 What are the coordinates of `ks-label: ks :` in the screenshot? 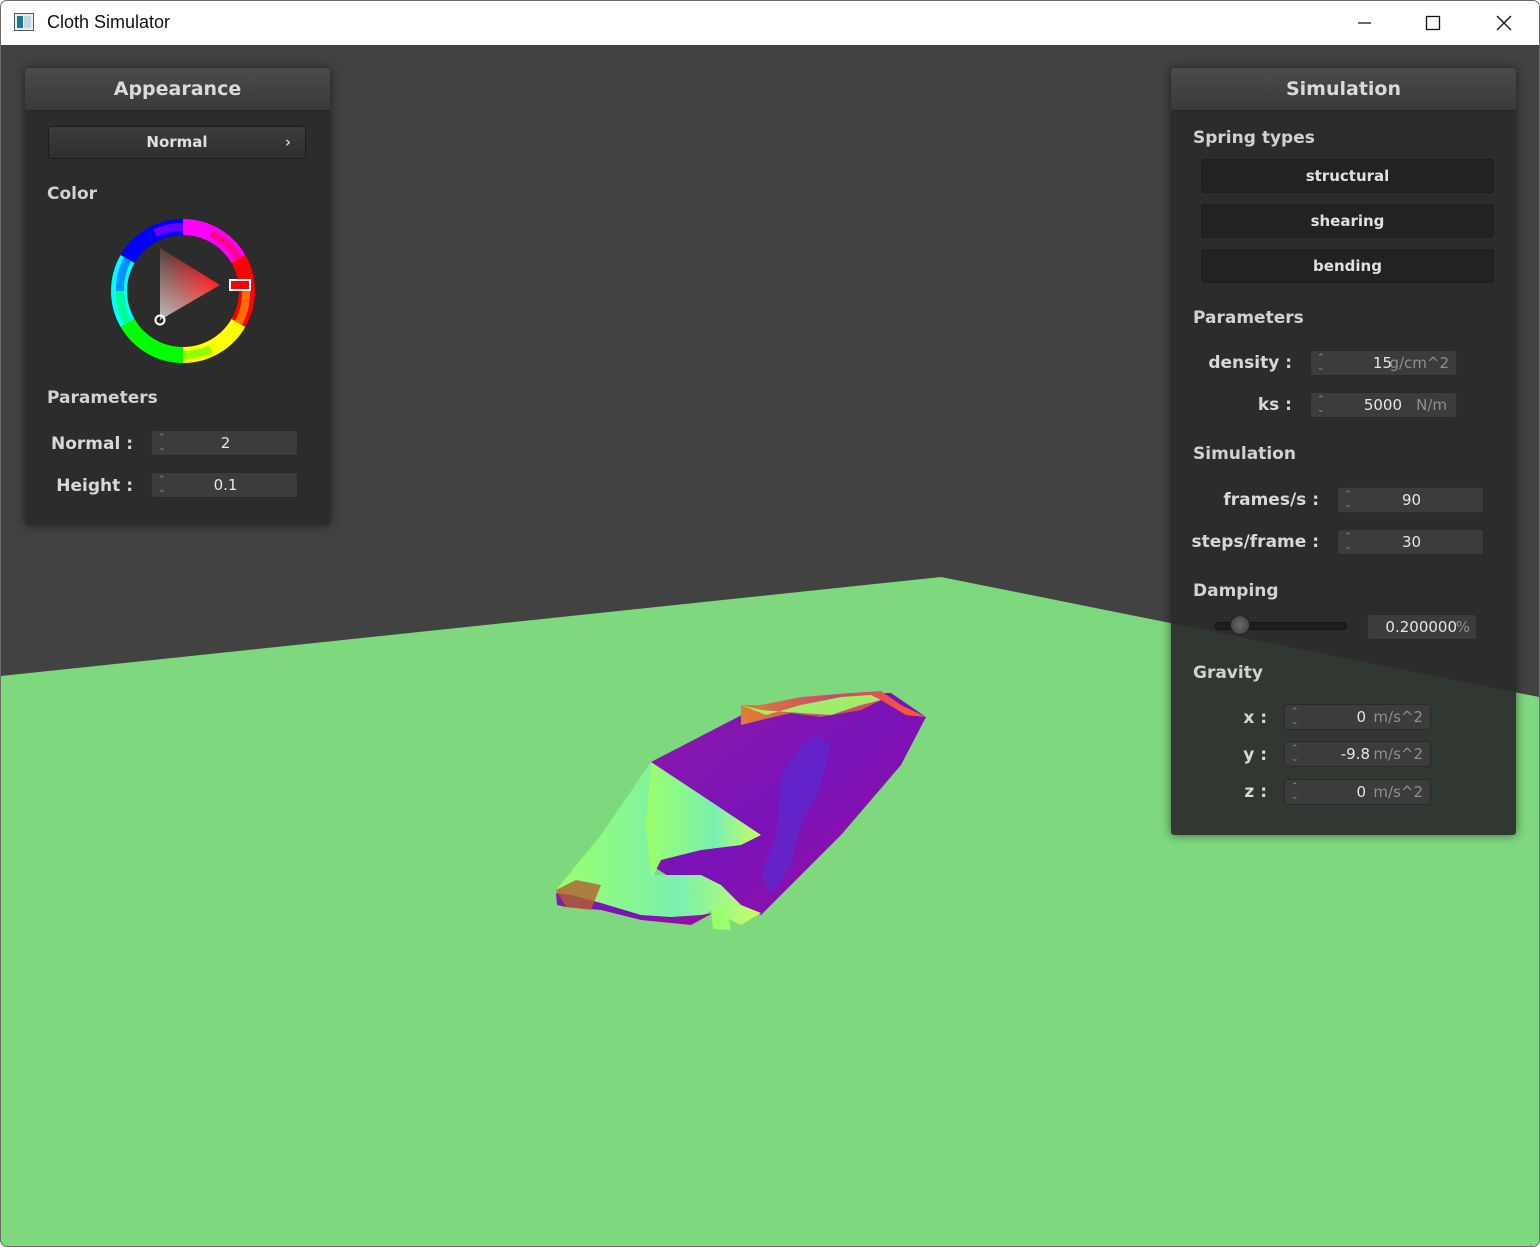 It's located at (1274, 405).